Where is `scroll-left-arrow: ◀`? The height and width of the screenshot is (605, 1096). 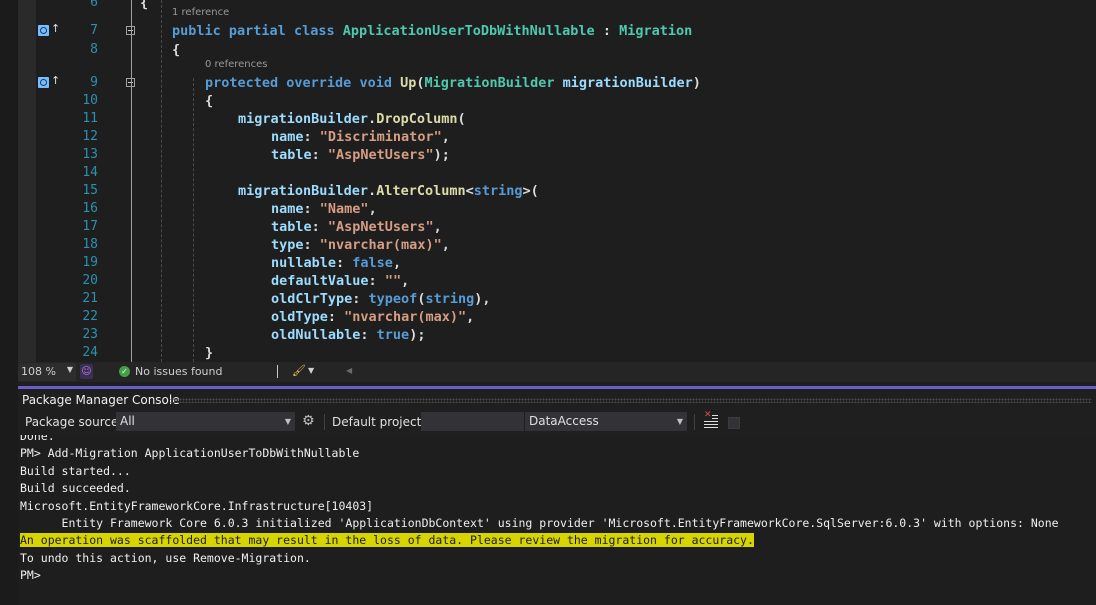 scroll-left-arrow: ◀ is located at coordinates (349, 370).